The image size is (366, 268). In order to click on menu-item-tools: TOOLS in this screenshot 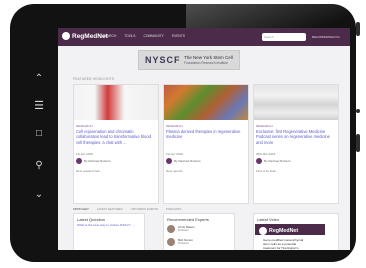, I will do `click(129, 36)`.